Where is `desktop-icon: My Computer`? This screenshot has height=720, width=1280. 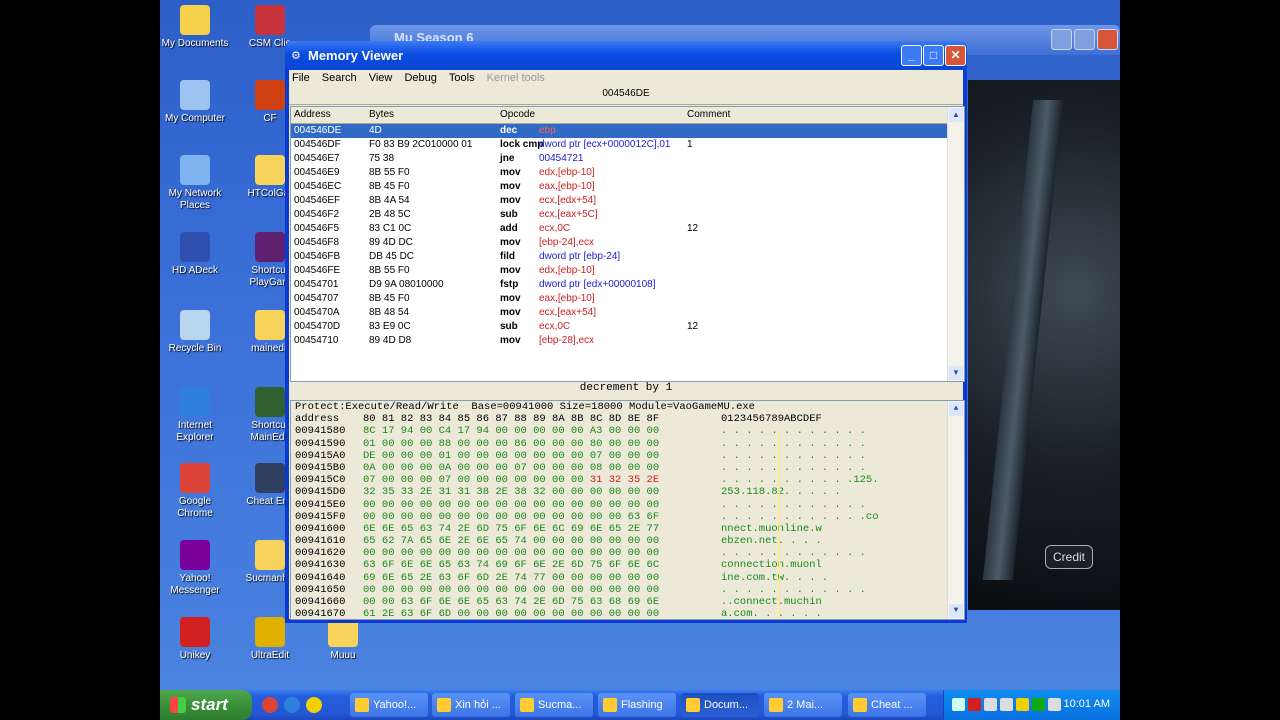 desktop-icon: My Computer is located at coordinates (195, 102).